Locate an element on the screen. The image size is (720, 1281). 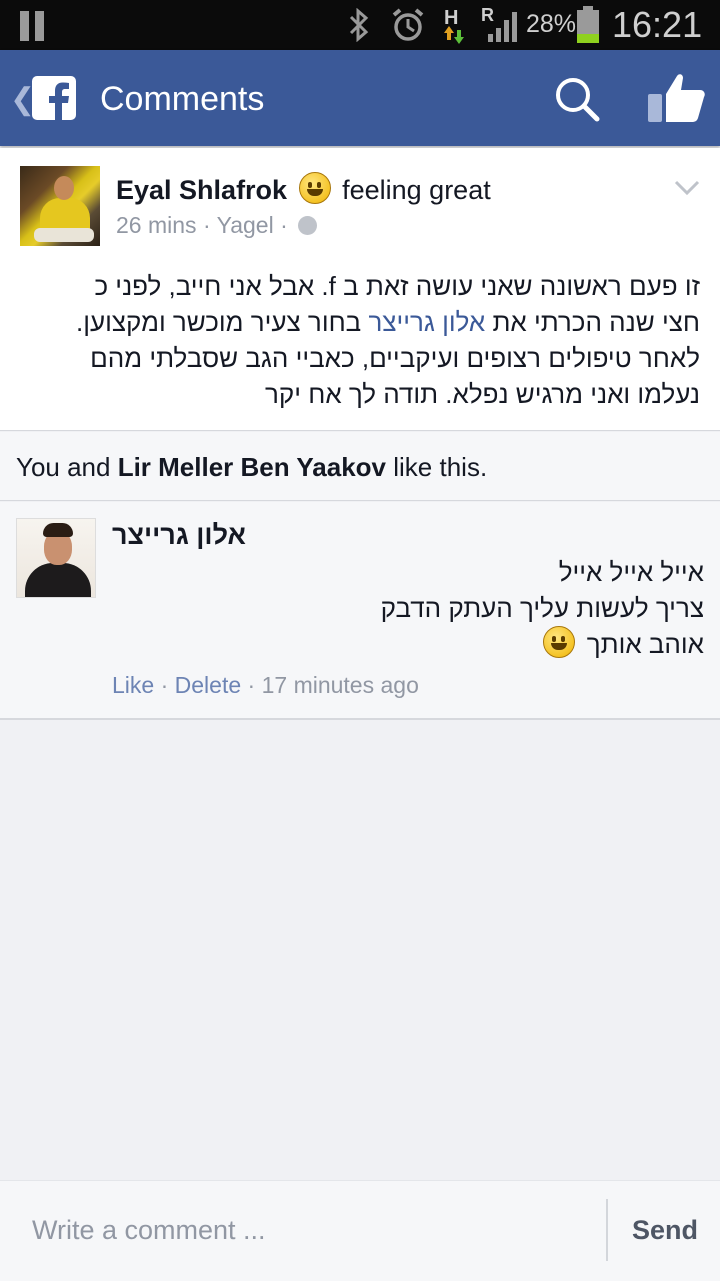
feeling-text: feeling great is located at coordinates (416, 190).